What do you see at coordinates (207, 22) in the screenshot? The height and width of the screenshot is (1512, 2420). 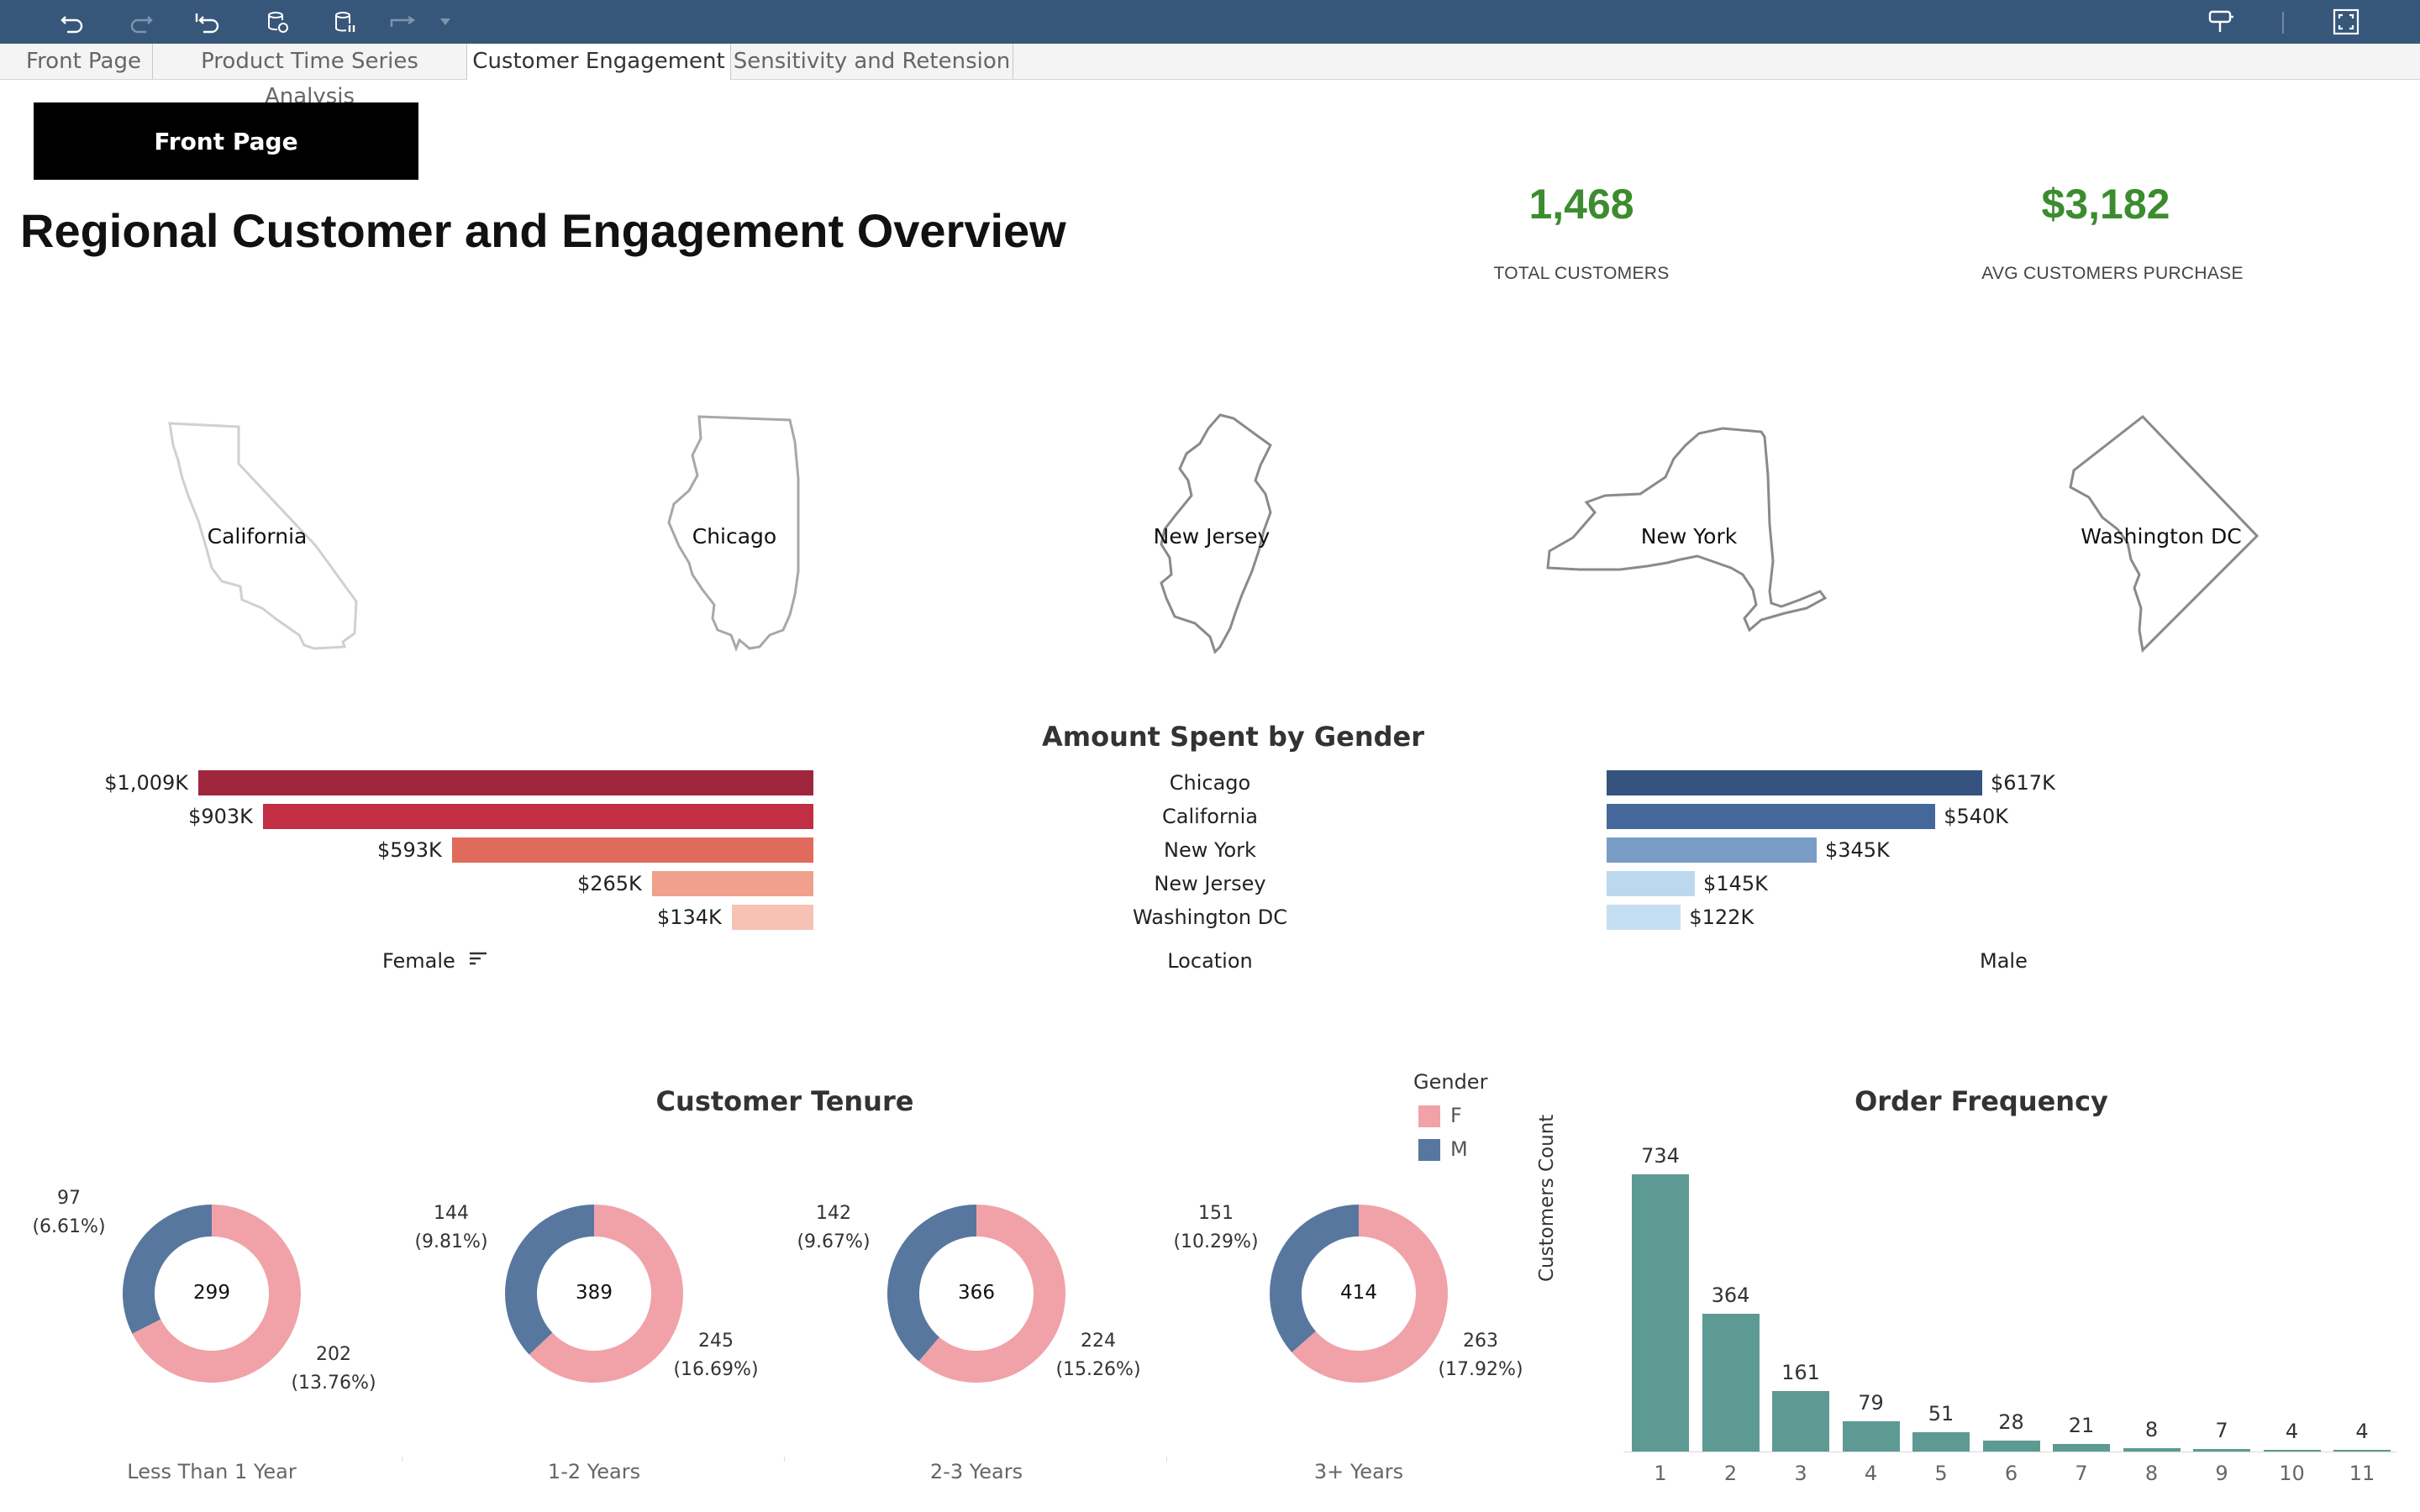 I see `revert-icon` at bounding box center [207, 22].